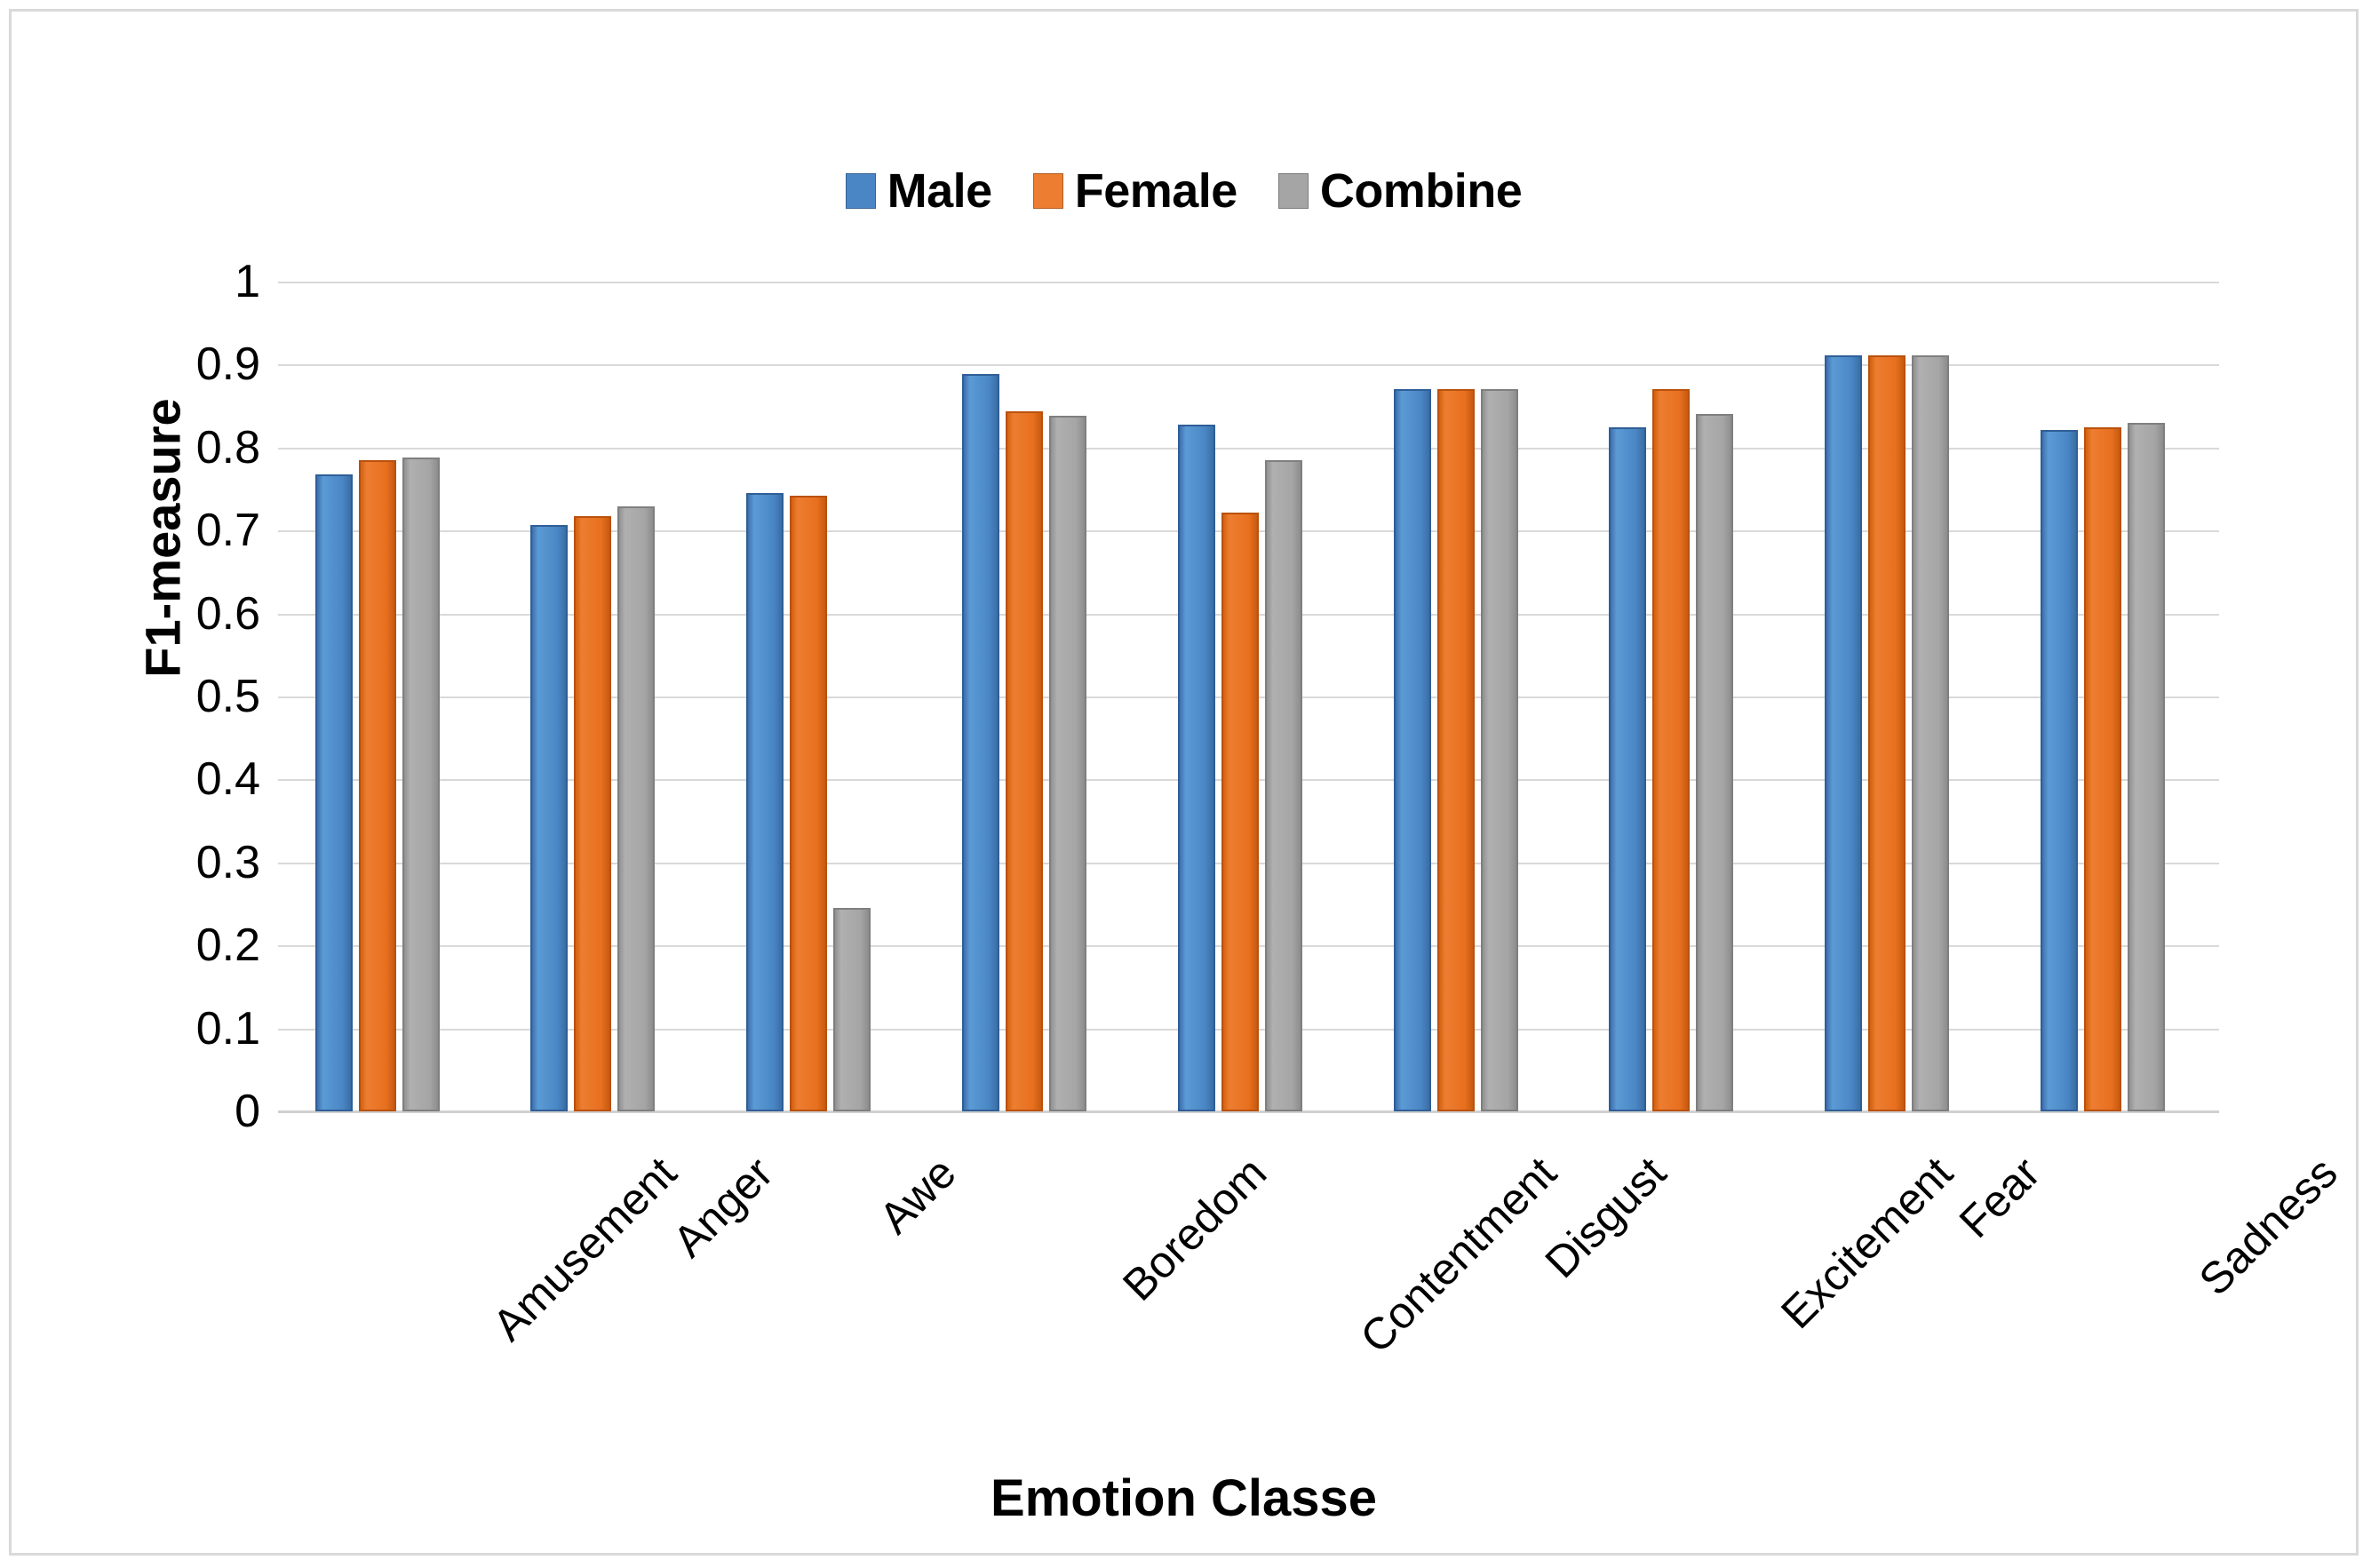 Image resolution: width=2371 pixels, height=1568 pixels. Describe the element at coordinates (1605, 1217) in the screenshot. I see `x-axis-tick-label: Disgust` at that location.